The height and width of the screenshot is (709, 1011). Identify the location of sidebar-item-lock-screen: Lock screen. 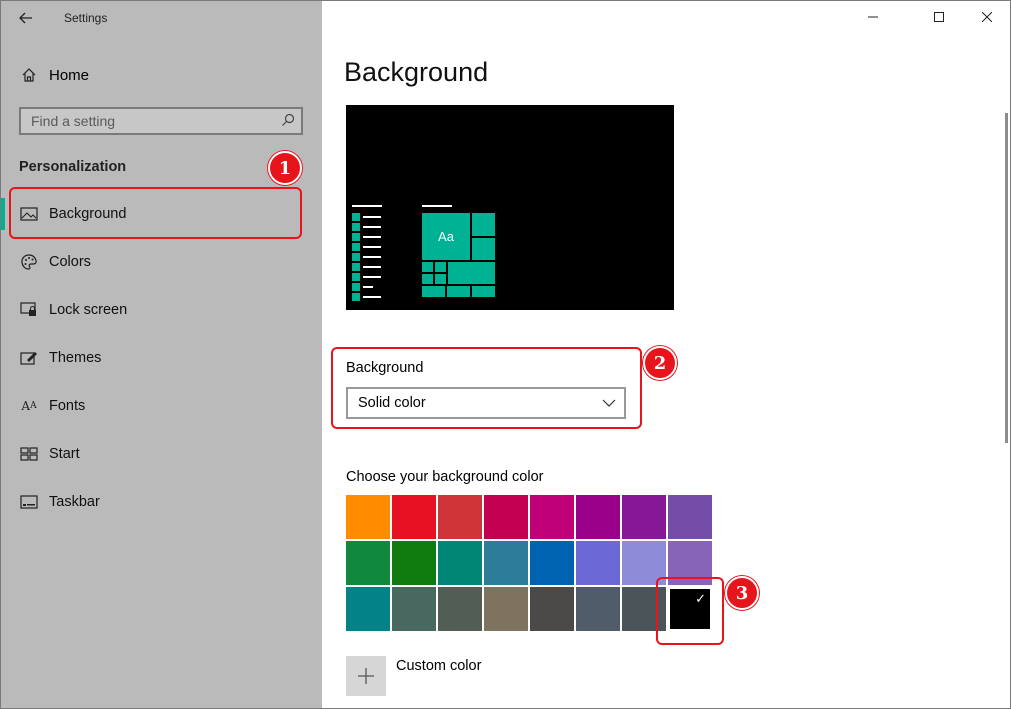
(161, 310).